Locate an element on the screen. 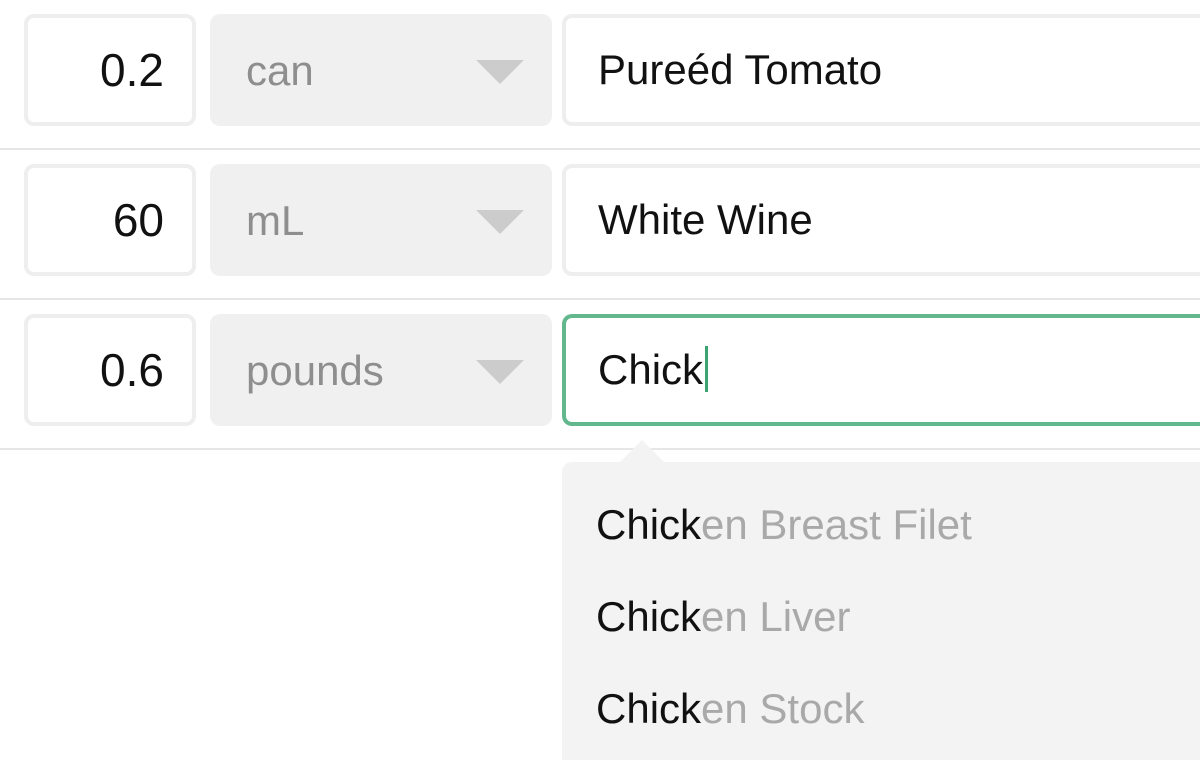  suggestion-completion: en Breast Filet is located at coordinates (836, 524).